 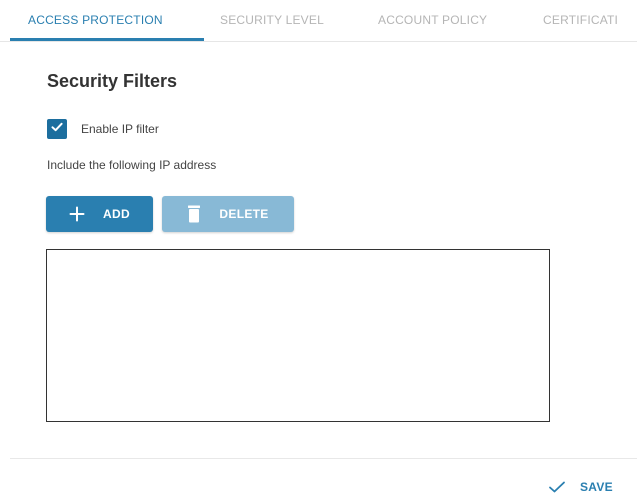 What do you see at coordinates (432, 20) in the screenshot?
I see `tab-account-policy: ACCOUNT POLICY` at bounding box center [432, 20].